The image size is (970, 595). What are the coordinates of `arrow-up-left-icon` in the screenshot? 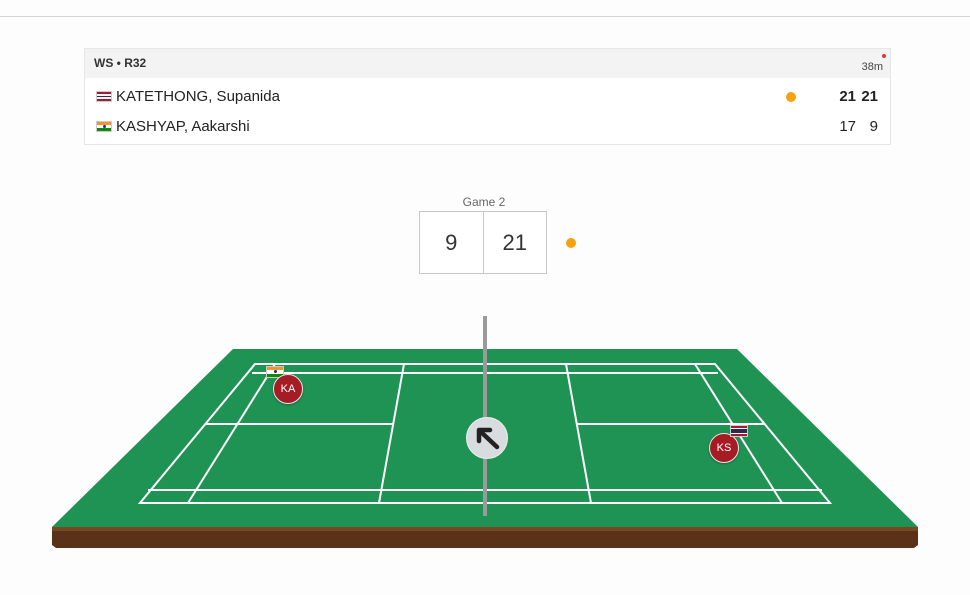 It's located at (488, 438).